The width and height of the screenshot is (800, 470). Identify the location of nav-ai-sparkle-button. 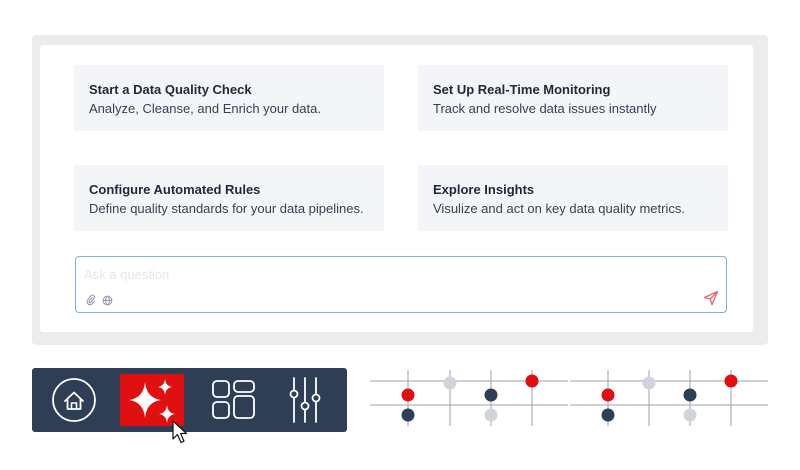
(152, 400).